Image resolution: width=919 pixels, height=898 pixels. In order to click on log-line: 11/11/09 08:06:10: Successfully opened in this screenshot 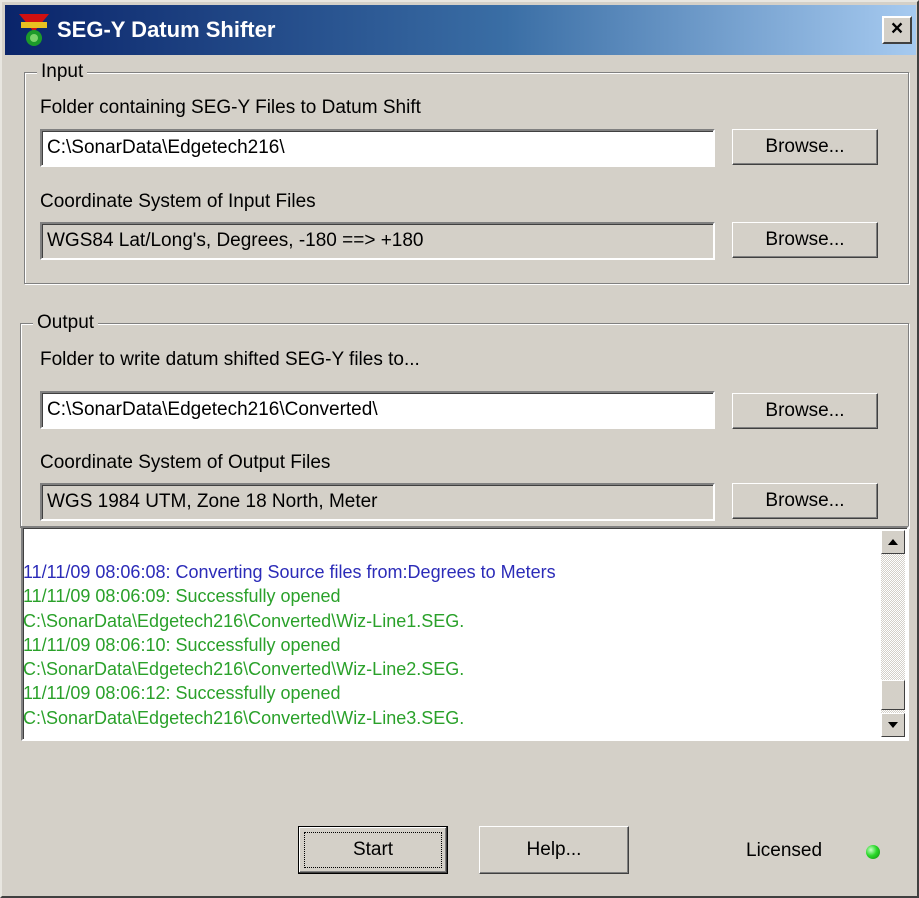, I will do `click(182, 644)`.